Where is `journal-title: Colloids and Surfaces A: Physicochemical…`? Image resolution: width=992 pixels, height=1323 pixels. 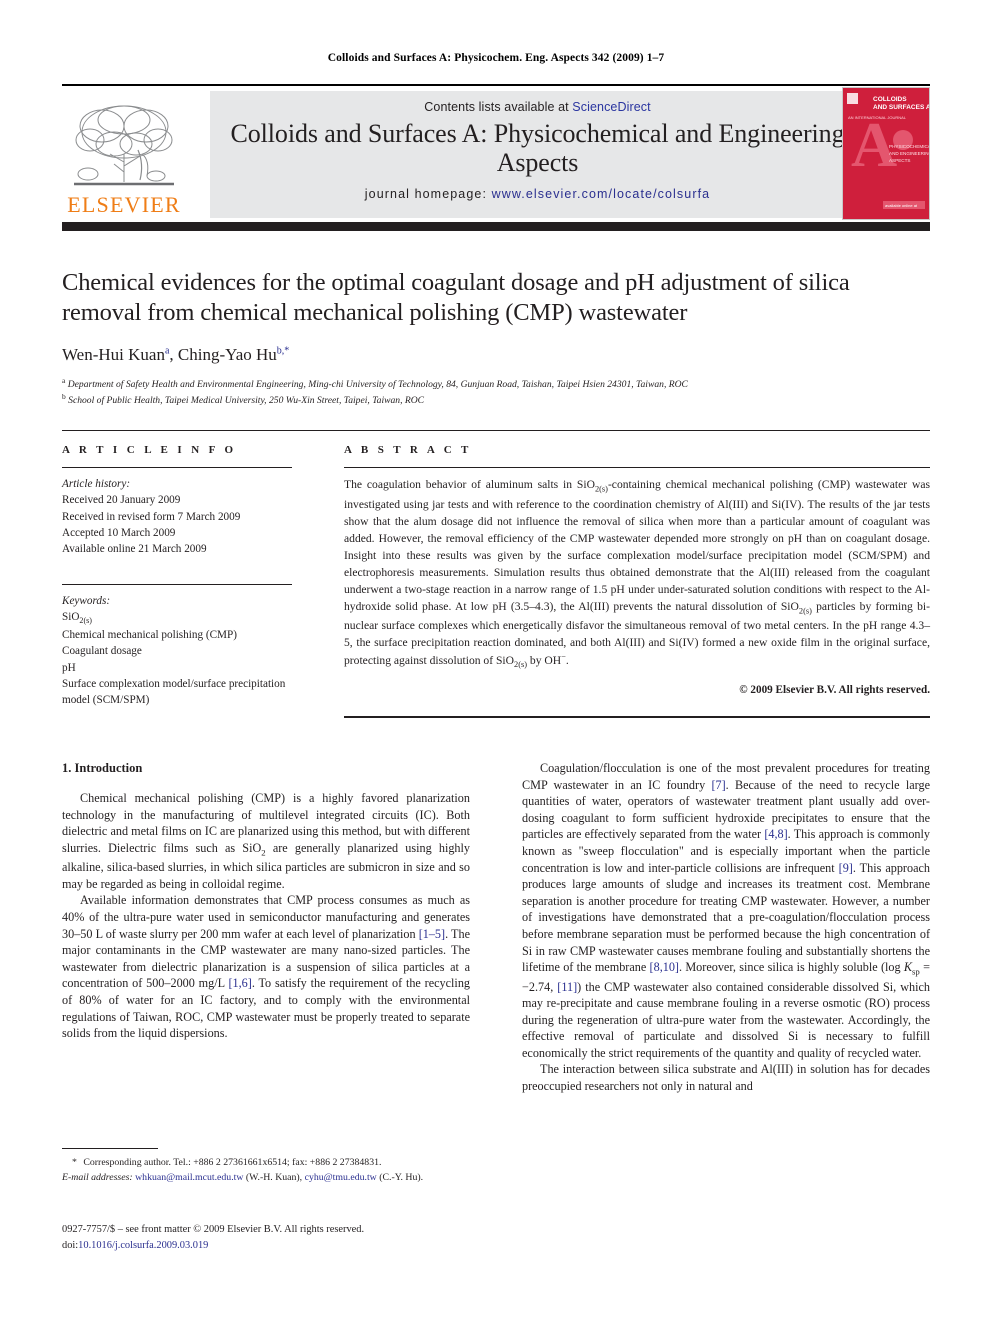 journal-title: Colloids and Surfaces A: Physicochemical… is located at coordinates (537, 148).